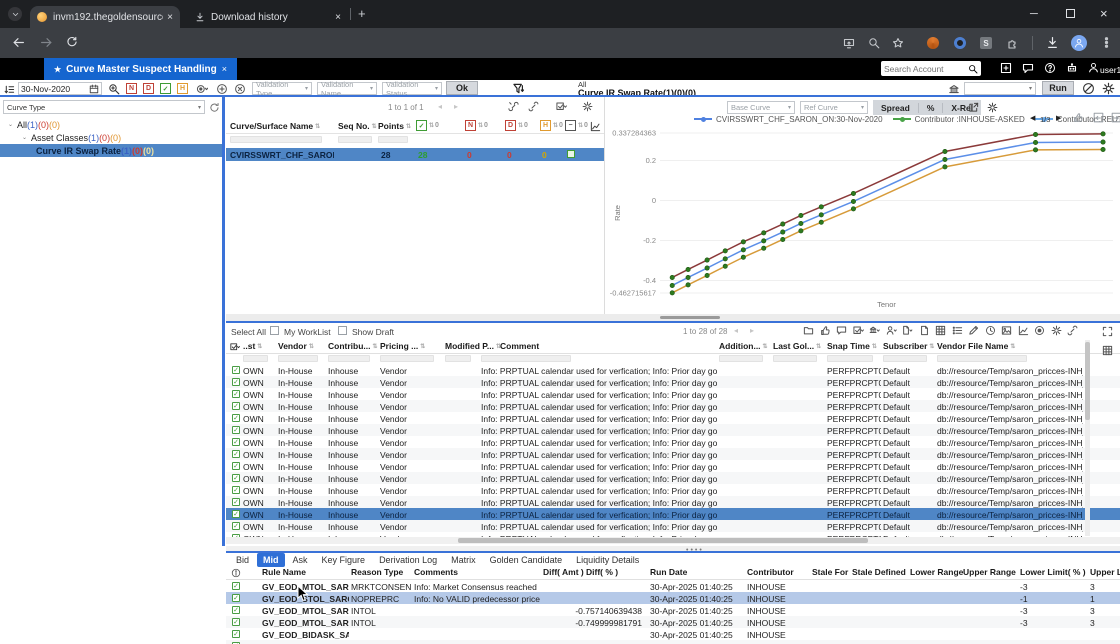 Image resolution: width=1120 pixels, height=644 pixels. I want to click on extension-s-icon: S, so click(986, 43).